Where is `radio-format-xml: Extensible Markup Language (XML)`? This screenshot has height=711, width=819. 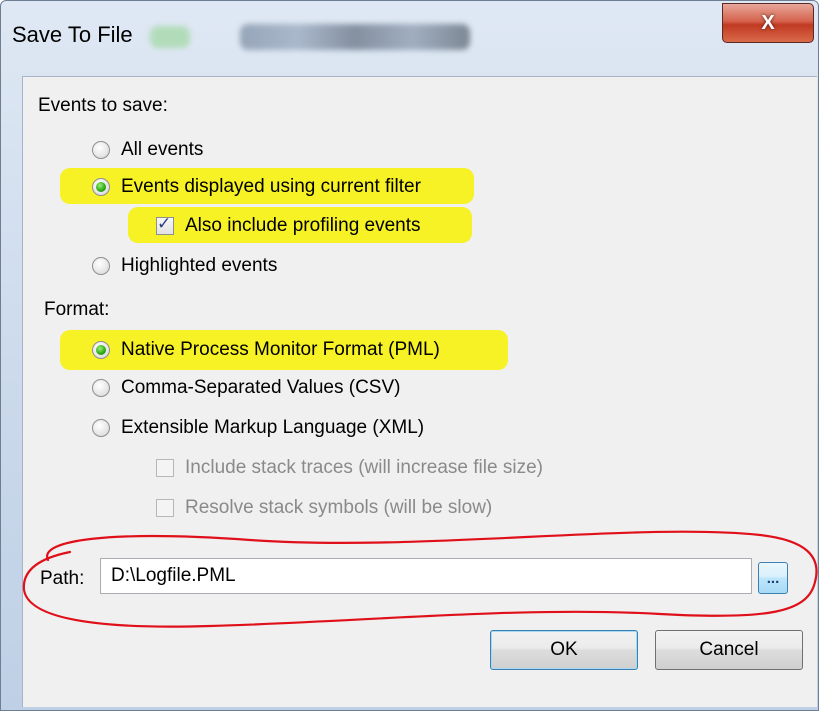
radio-format-xml: Extensible Markup Language (XML) is located at coordinates (282, 428).